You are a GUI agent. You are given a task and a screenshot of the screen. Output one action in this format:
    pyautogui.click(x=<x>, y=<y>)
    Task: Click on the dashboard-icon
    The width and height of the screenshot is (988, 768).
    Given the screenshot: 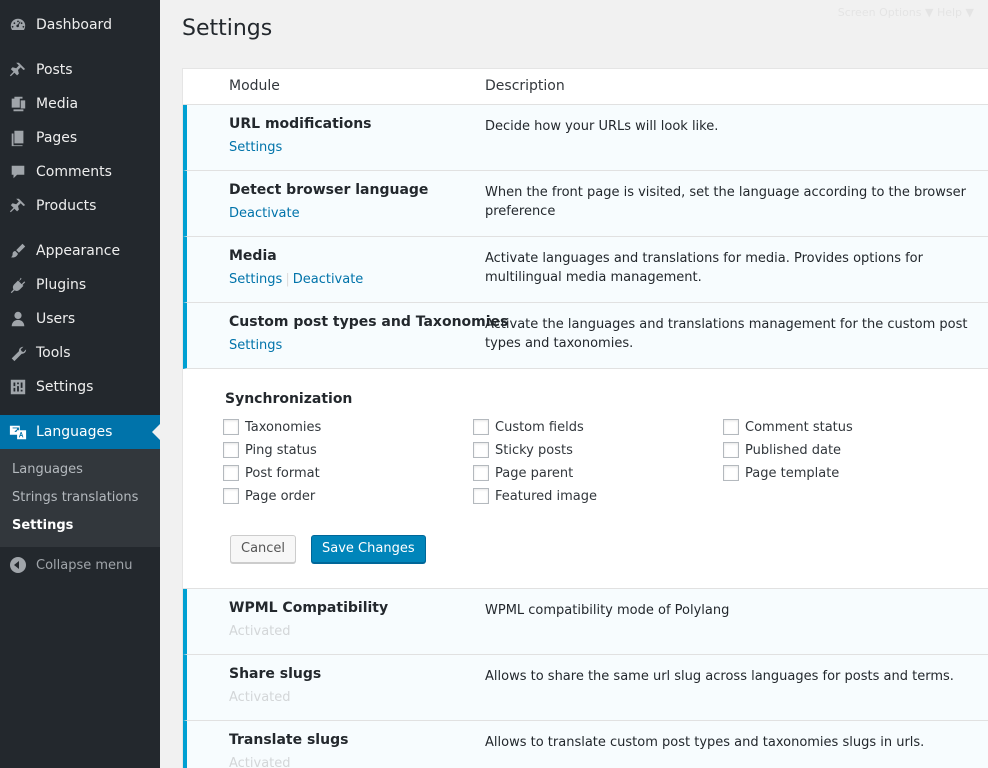 What is the action you would take?
    pyautogui.click(x=18, y=25)
    